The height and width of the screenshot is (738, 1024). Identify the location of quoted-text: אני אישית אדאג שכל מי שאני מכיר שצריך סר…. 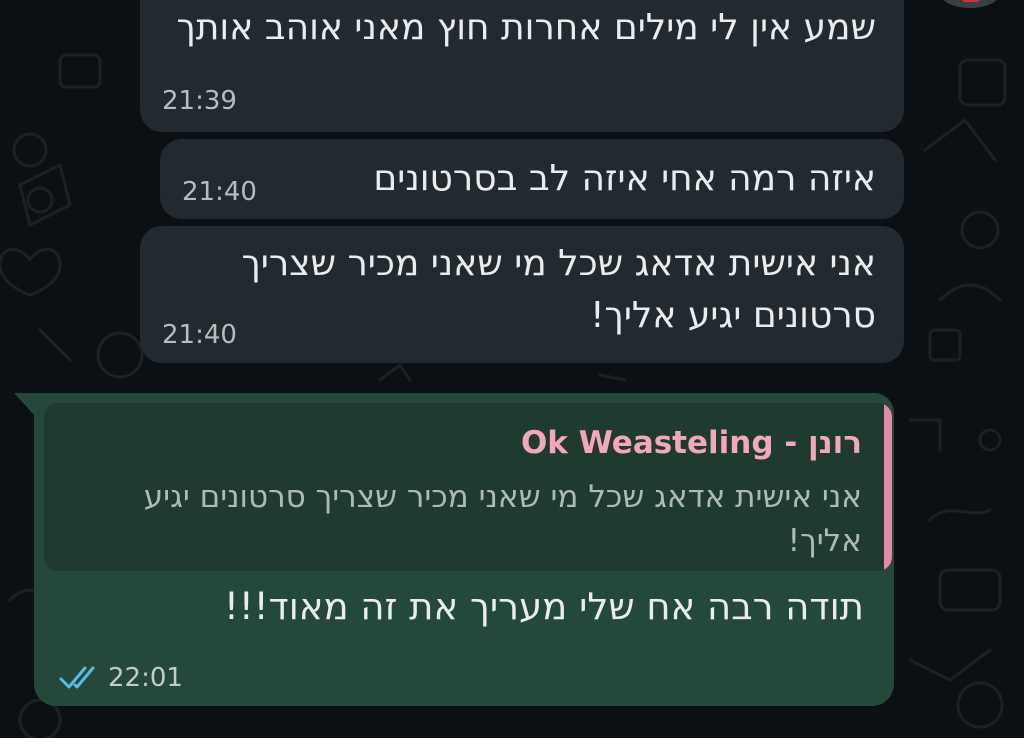
(502, 519).